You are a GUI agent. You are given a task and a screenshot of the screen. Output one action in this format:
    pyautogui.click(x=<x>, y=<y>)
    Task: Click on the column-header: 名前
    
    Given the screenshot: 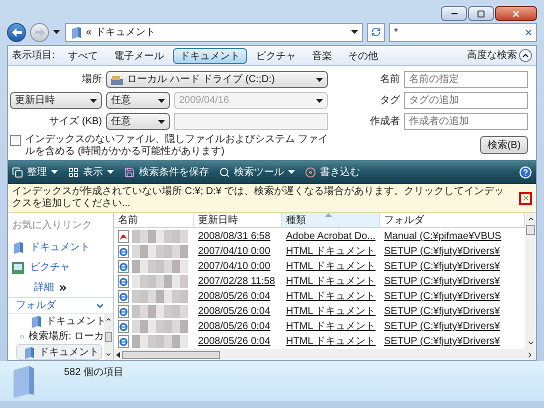 What is the action you would take?
    pyautogui.click(x=154, y=220)
    